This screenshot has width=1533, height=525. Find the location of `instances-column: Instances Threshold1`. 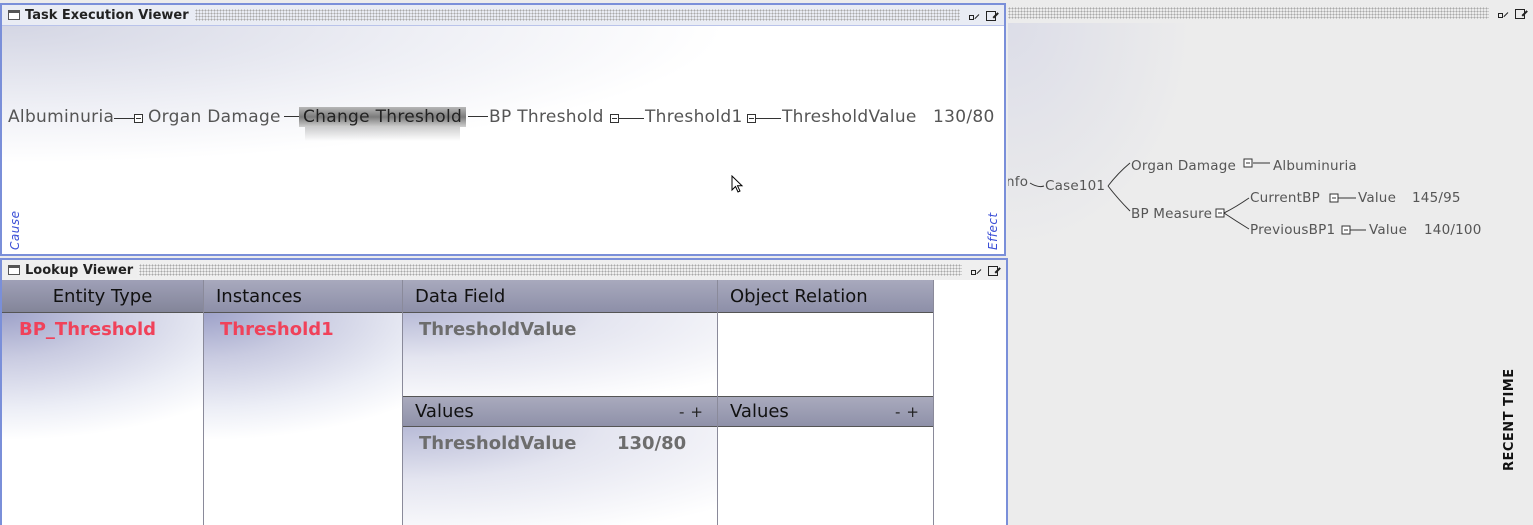

instances-column: Instances Threshold1 is located at coordinates (303, 402).